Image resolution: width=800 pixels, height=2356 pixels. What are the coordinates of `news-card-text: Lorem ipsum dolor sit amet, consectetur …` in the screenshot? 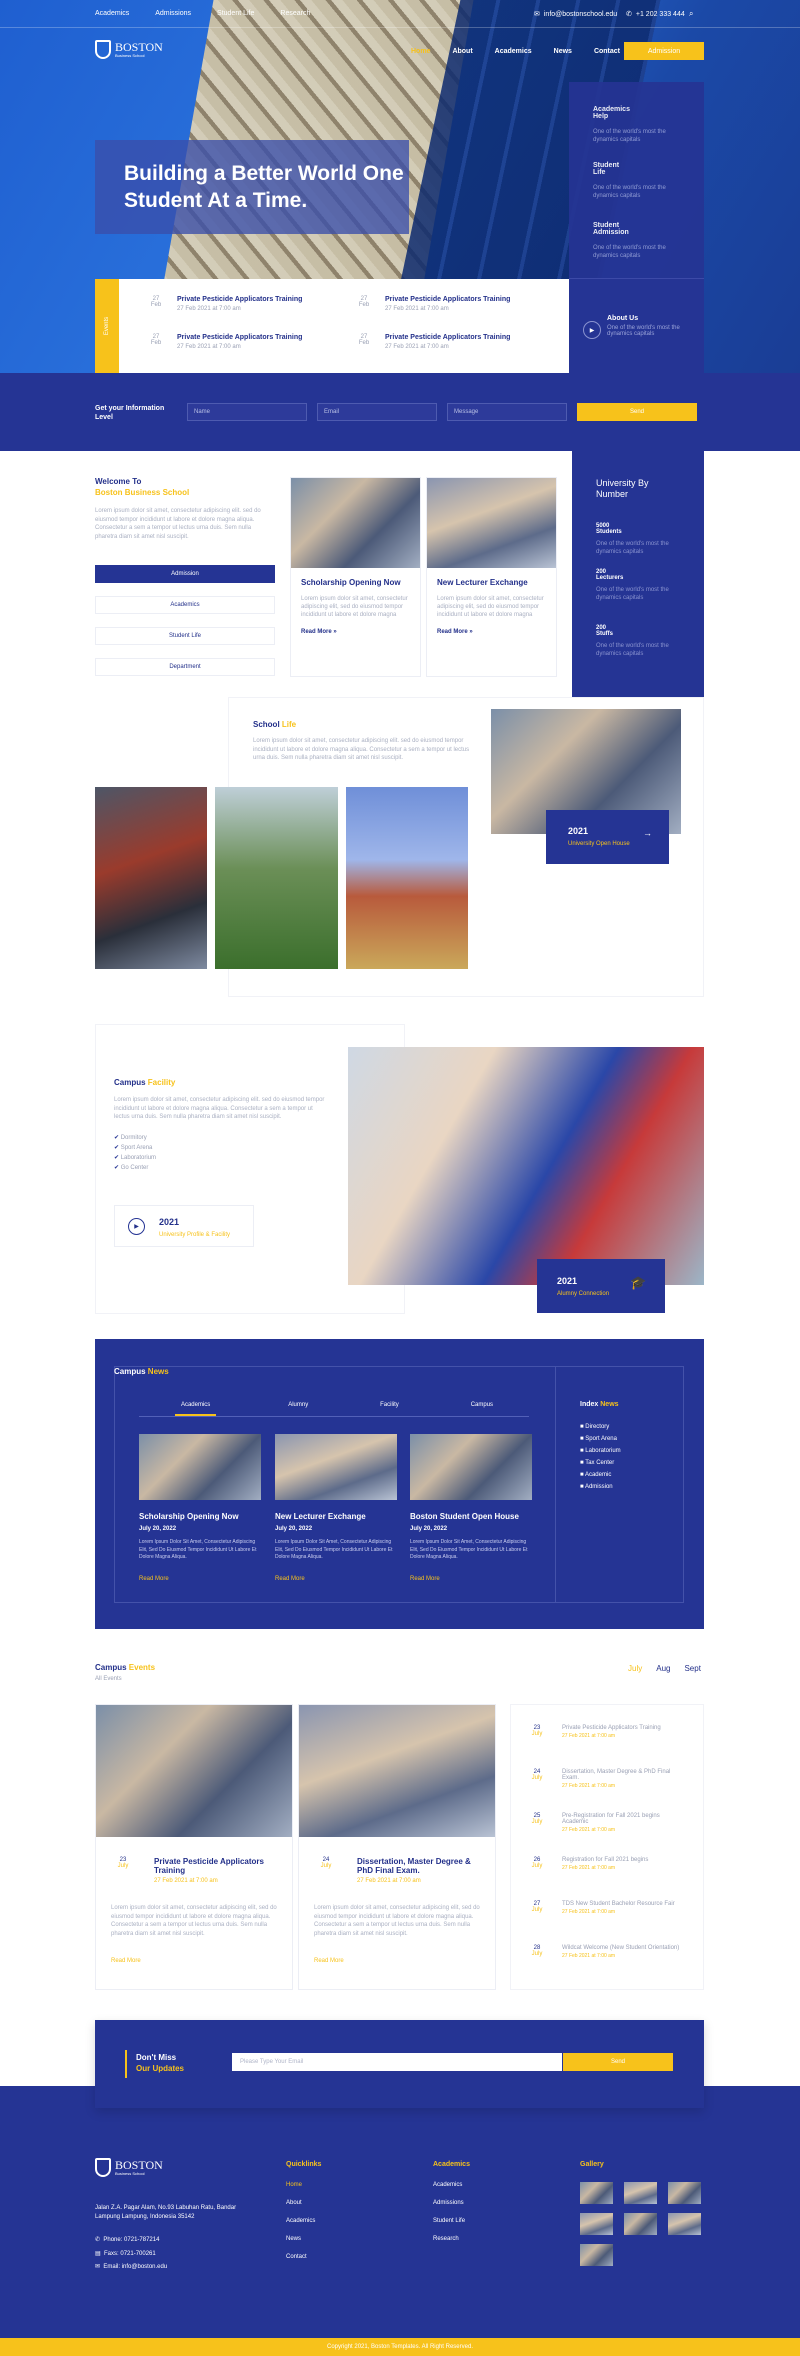 It's located at (354, 607).